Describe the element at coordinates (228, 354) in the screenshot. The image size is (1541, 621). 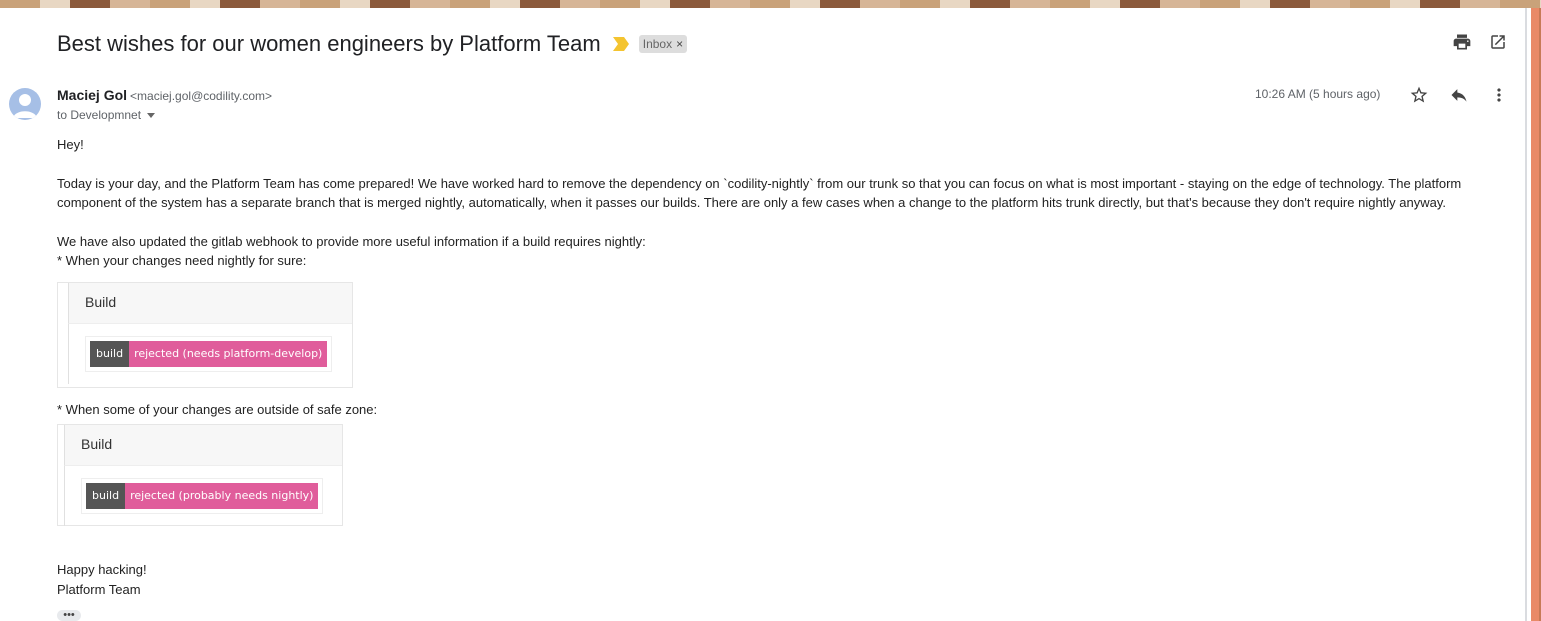
I see `badge-status: rejected (needs platform-develop)` at that location.